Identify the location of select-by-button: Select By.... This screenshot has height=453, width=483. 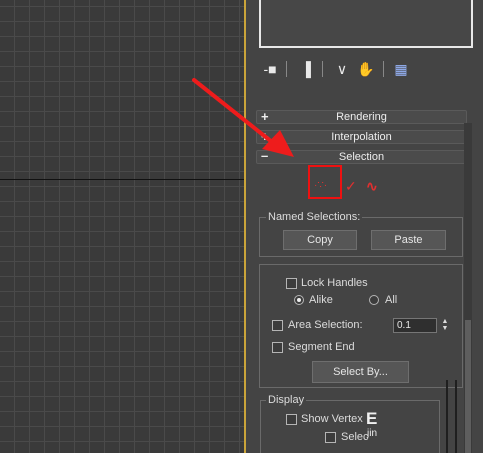
(360, 372).